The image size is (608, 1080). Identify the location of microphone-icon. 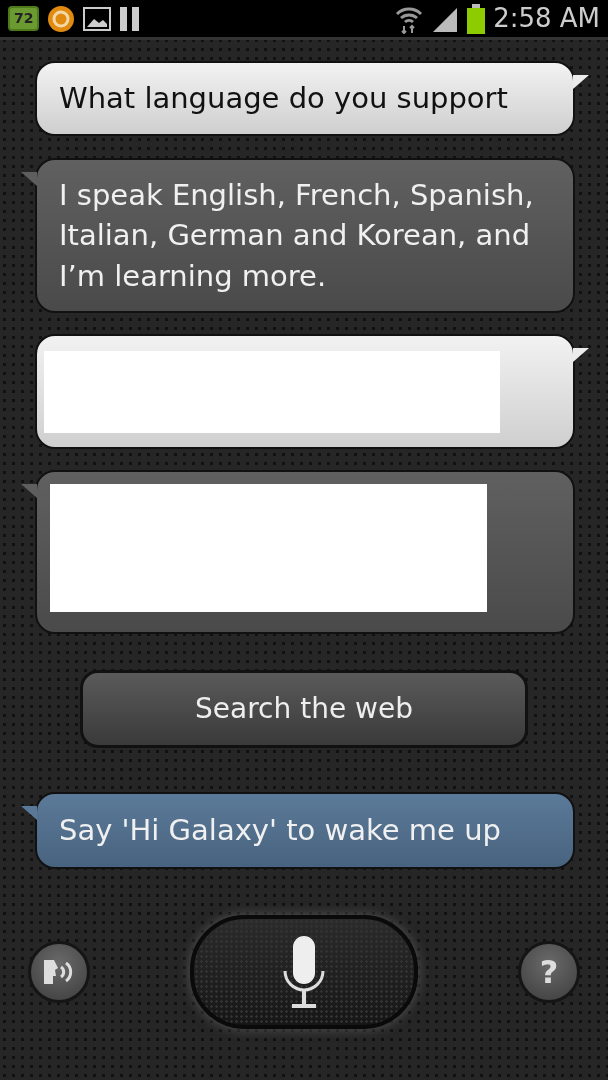
(304, 971).